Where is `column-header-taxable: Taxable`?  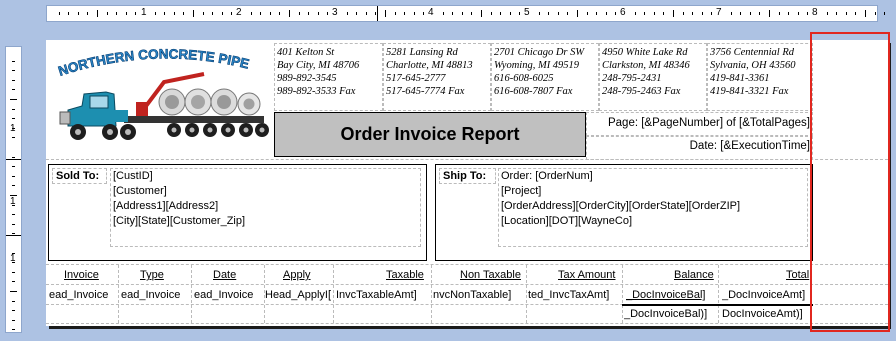 column-header-taxable: Taxable is located at coordinates (405, 275).